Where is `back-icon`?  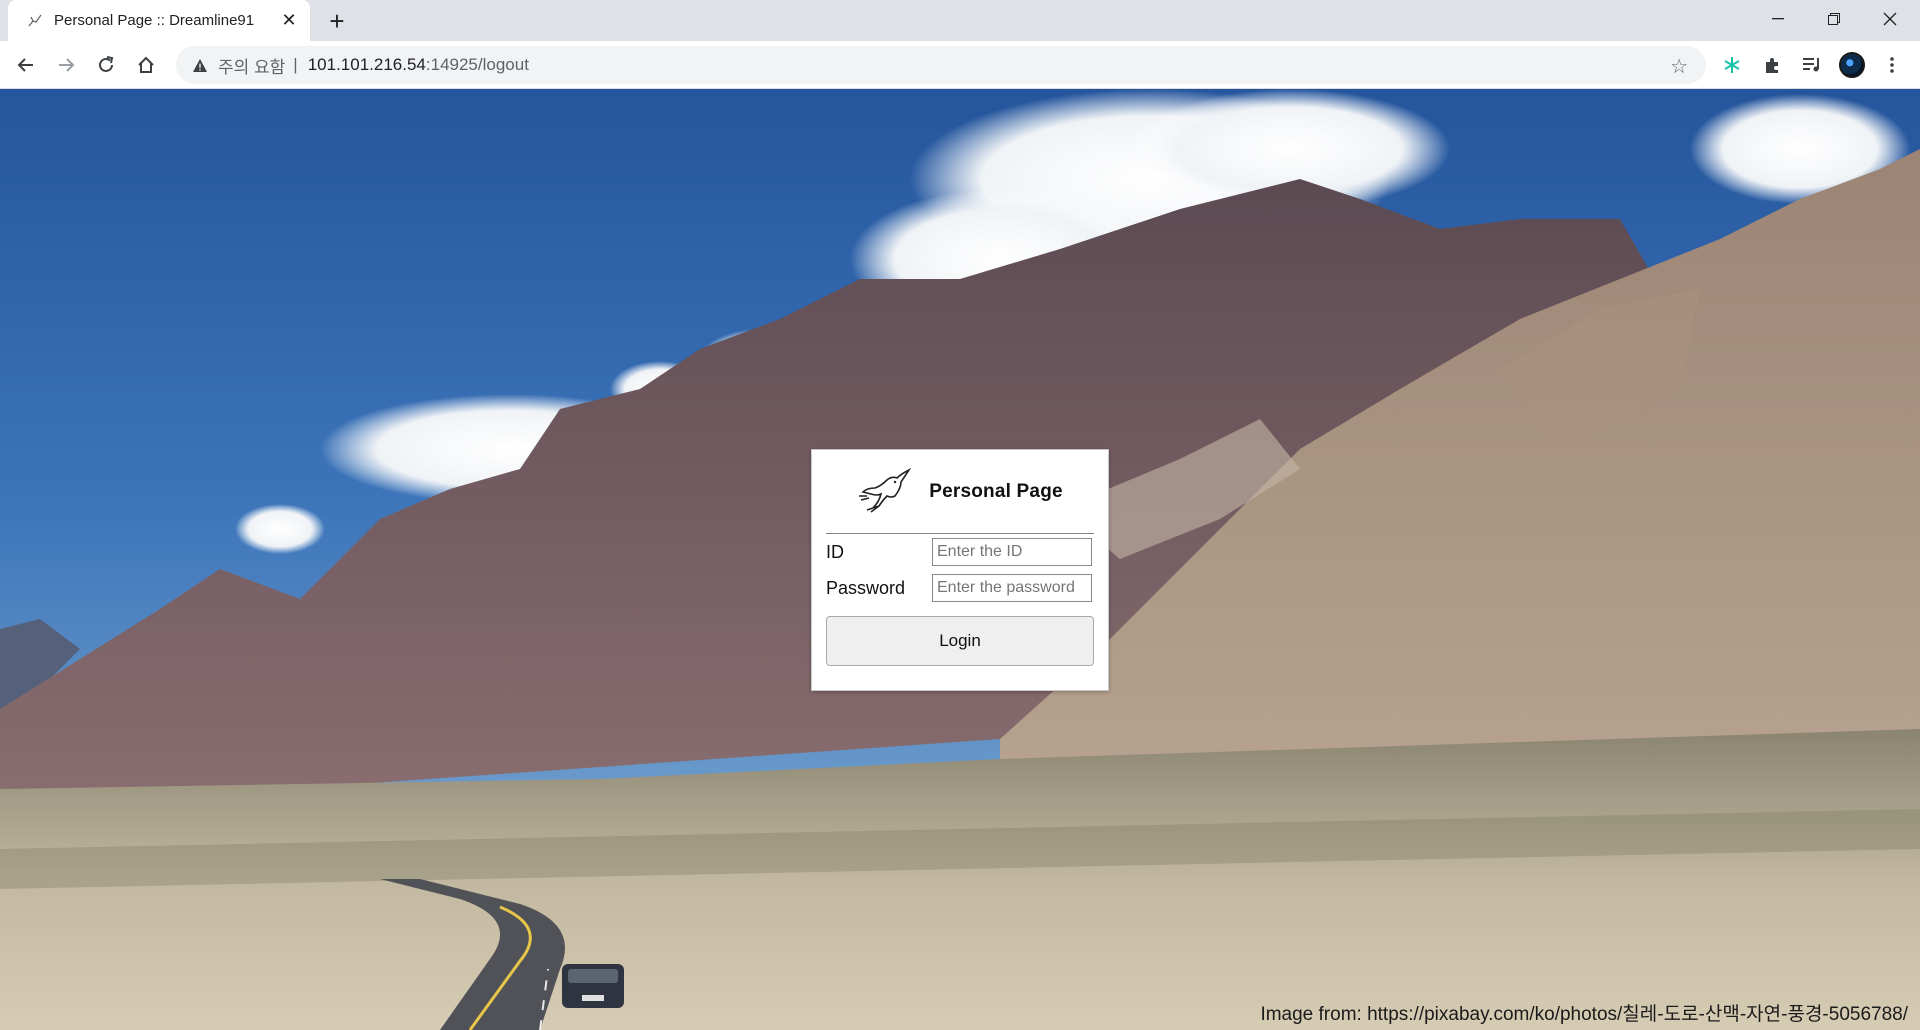
back-icon is located at coordinates (26, 65).